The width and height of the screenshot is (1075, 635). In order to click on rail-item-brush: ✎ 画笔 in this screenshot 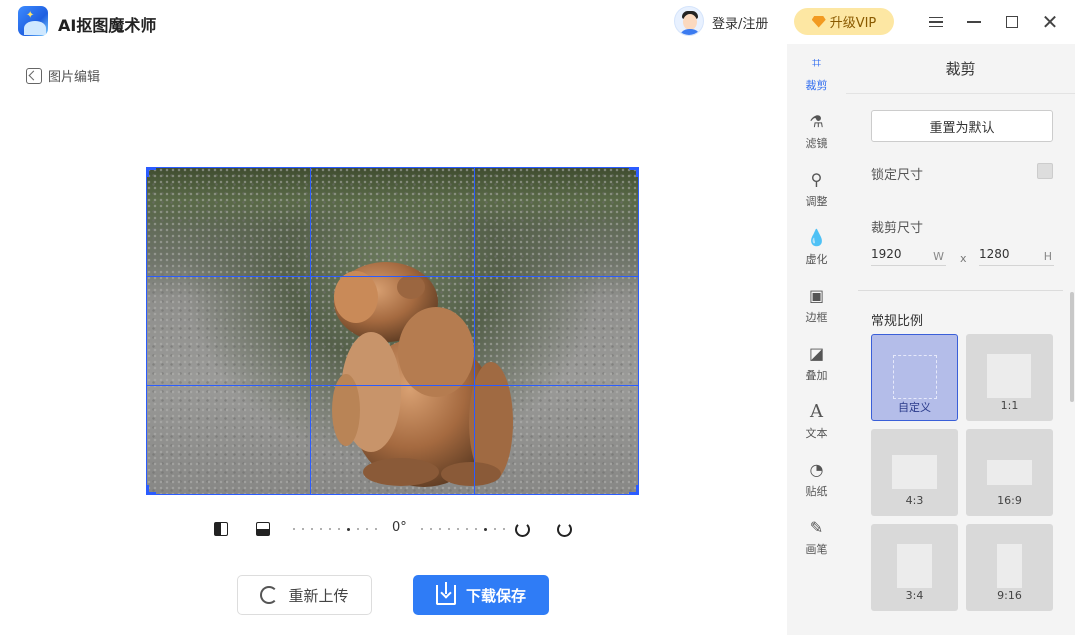, I will do `click(816, 536)`.